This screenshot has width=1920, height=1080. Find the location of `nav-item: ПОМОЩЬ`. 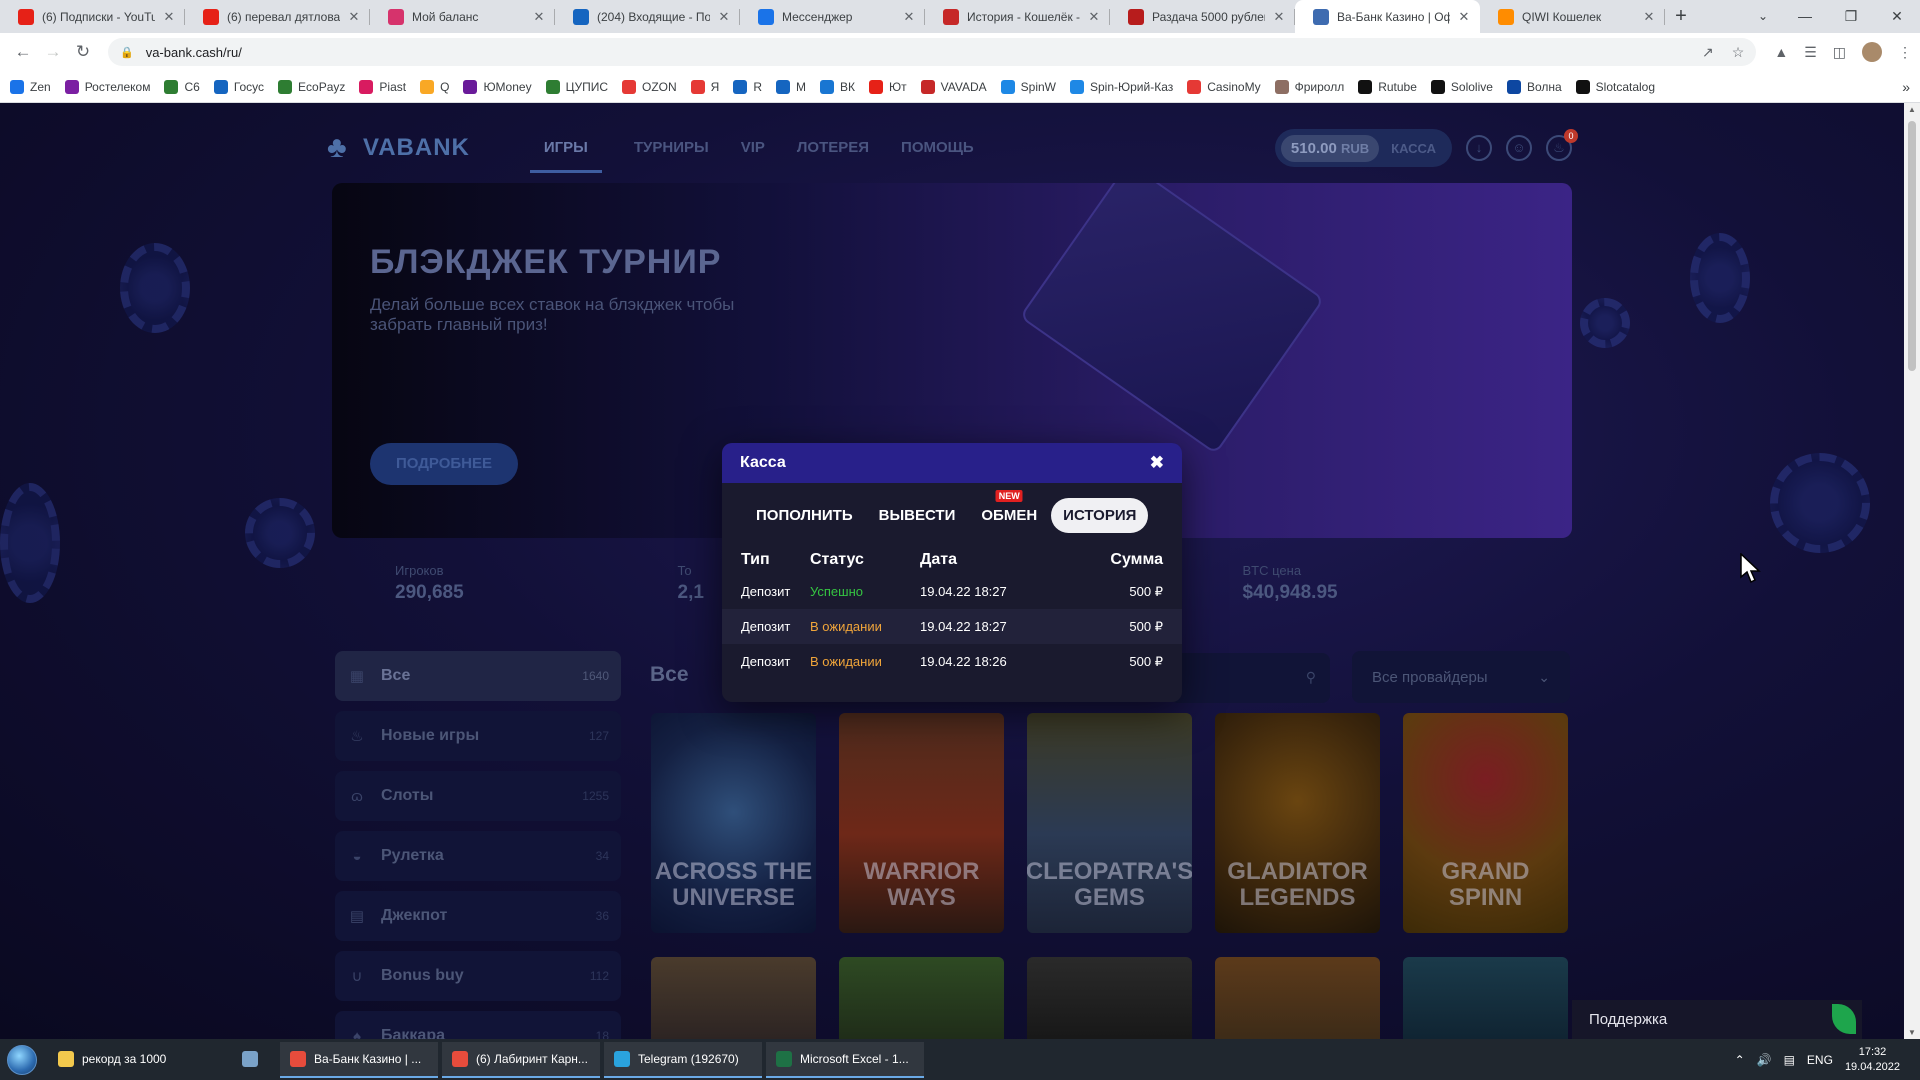

nav-item: ПОМОЩЬ is located at coordinates (937, 148).